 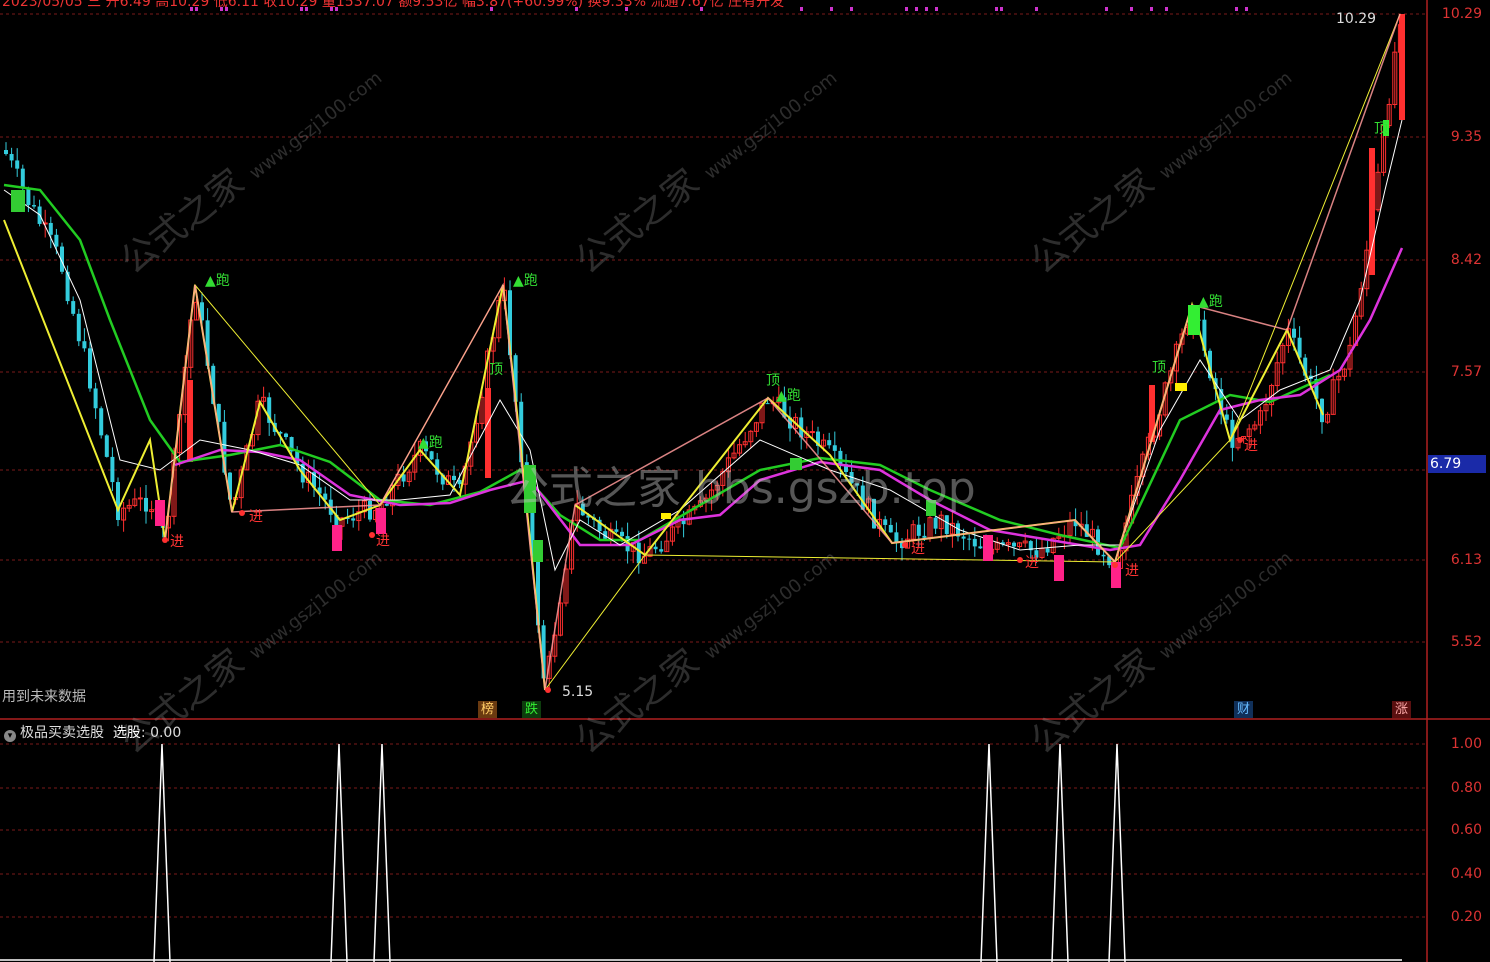 I want to click on indicator-tick-2: 0.80, so click(x=1466, y=788).